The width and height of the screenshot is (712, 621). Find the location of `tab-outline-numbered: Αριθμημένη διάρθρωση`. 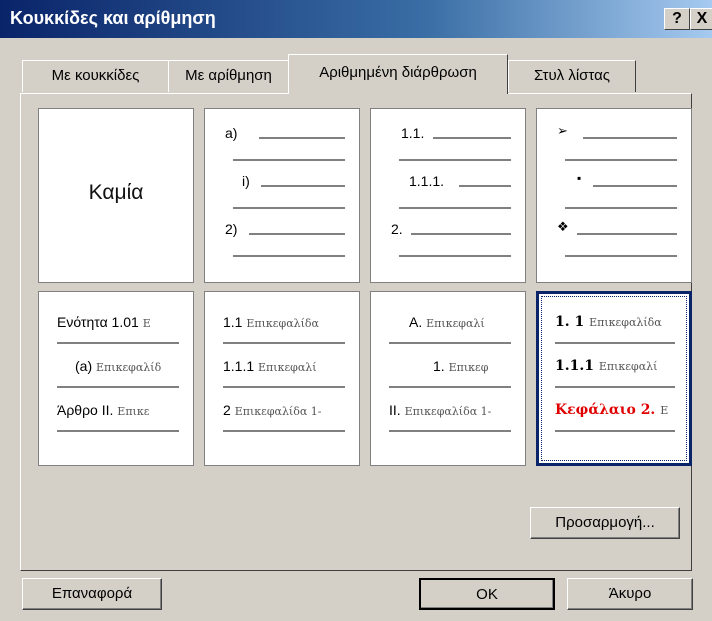

tab-outline-numbered: Αριθμημένη διάρθρωση is located at coordinates (398, 74).